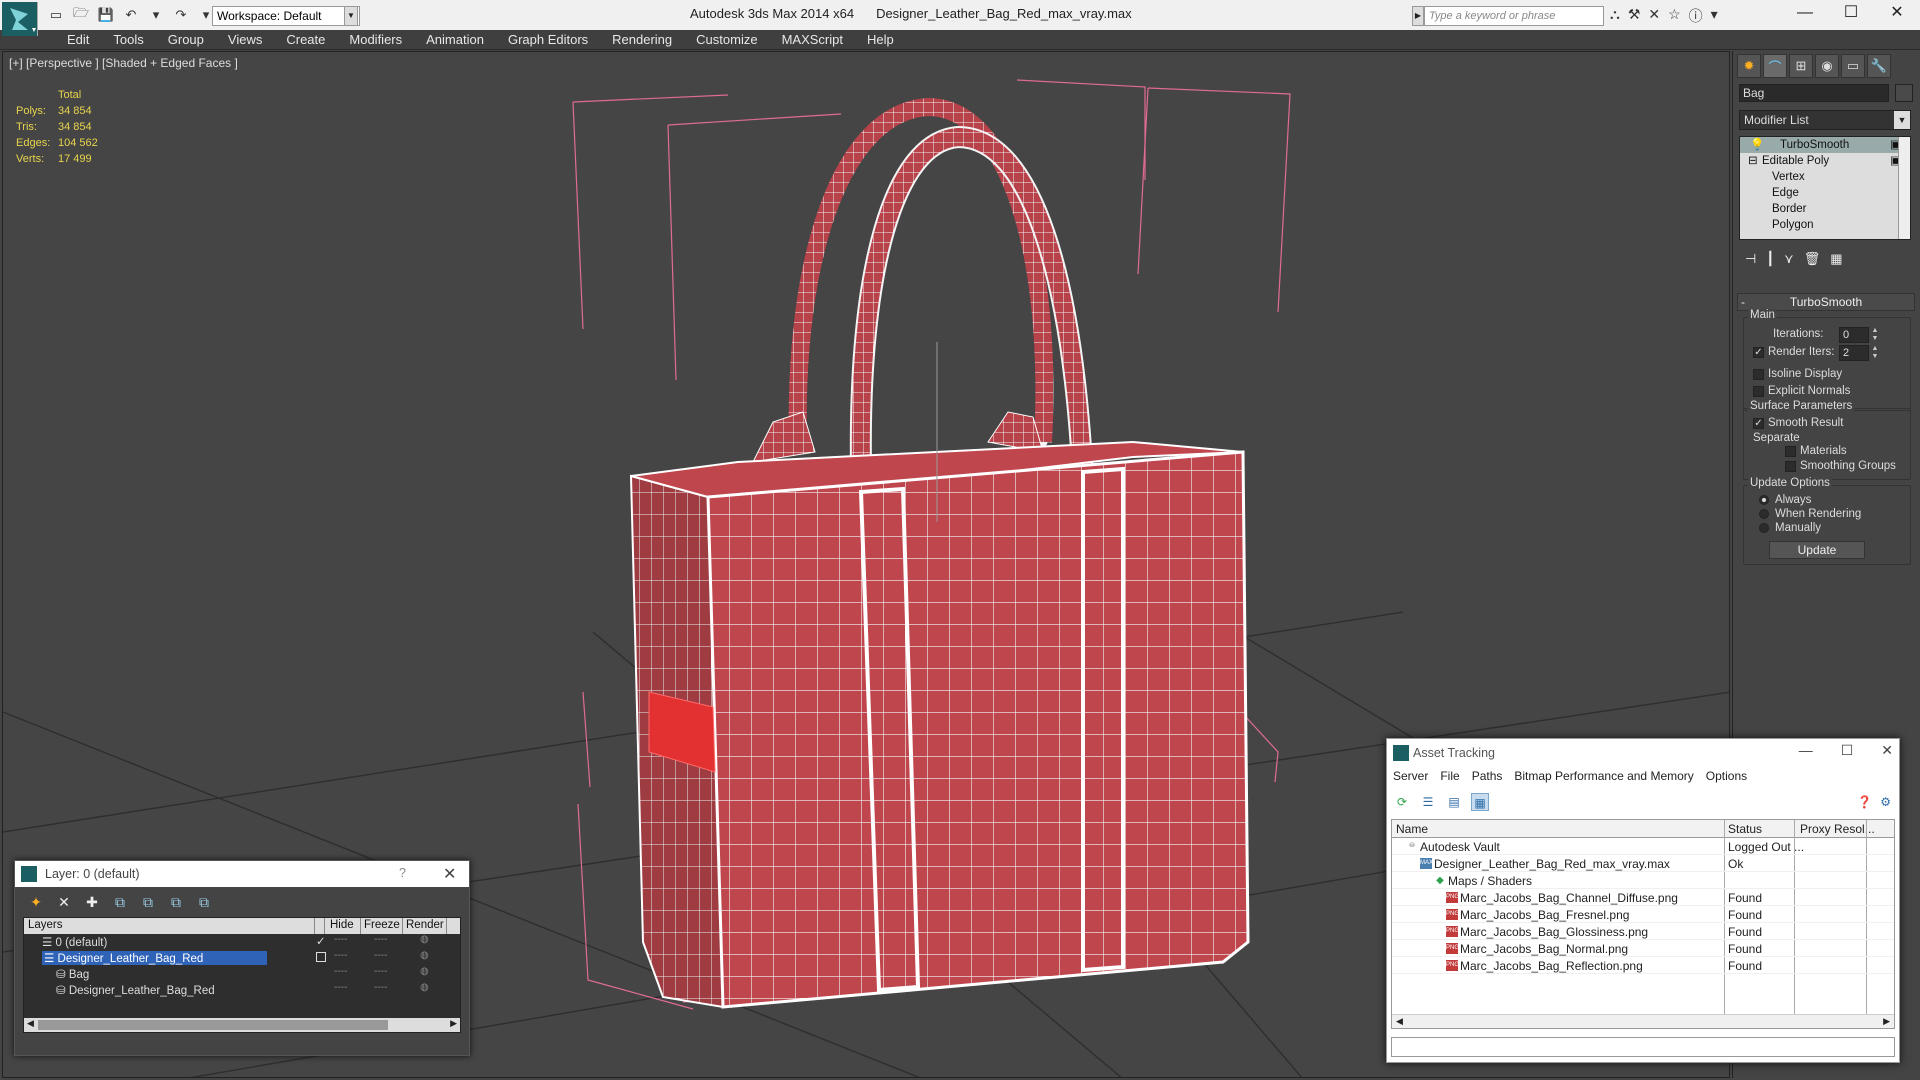 This screenshot has width=1920, height=1080. I want to click on manually-radio, so click(1764, 528).